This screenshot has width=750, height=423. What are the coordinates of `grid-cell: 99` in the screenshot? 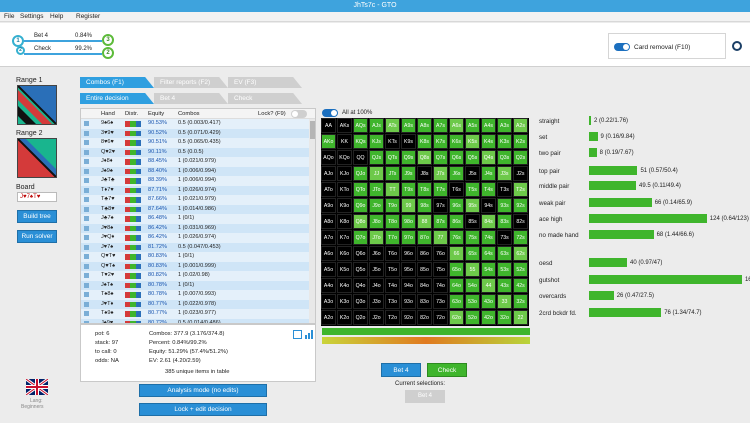 It's located at (408, 205).